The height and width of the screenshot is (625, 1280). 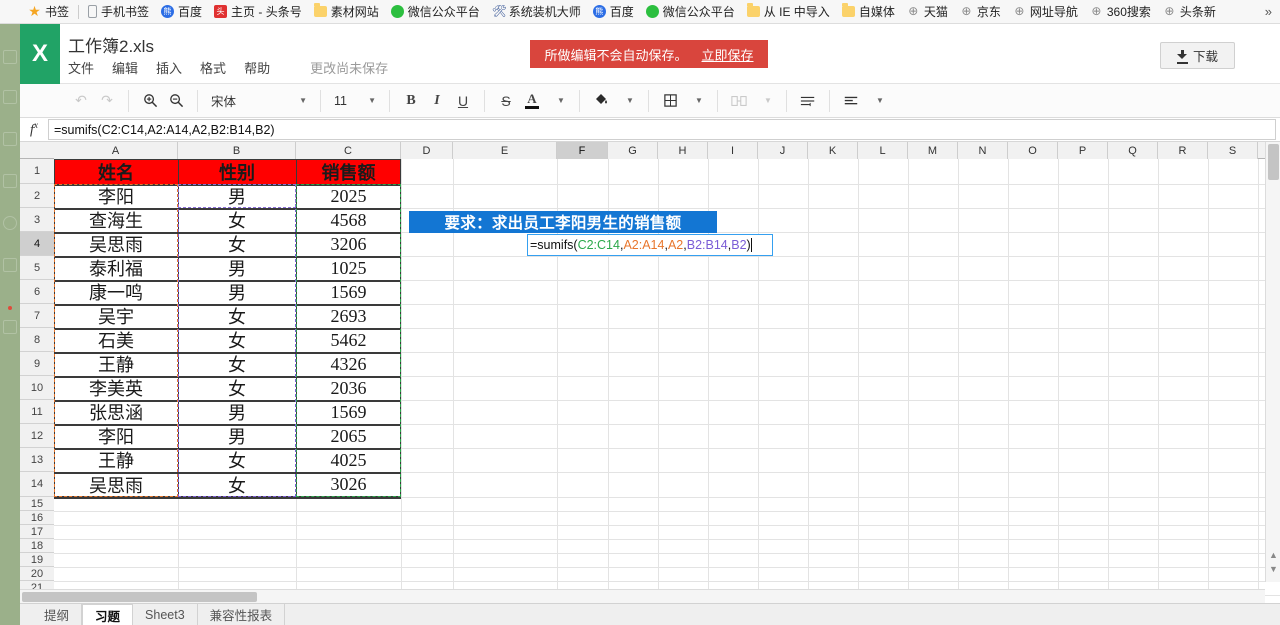 What do you see at coordinates (37, 171) in the screenshot?
I see `row-header-1: 1` at bounding box center [37, 171].